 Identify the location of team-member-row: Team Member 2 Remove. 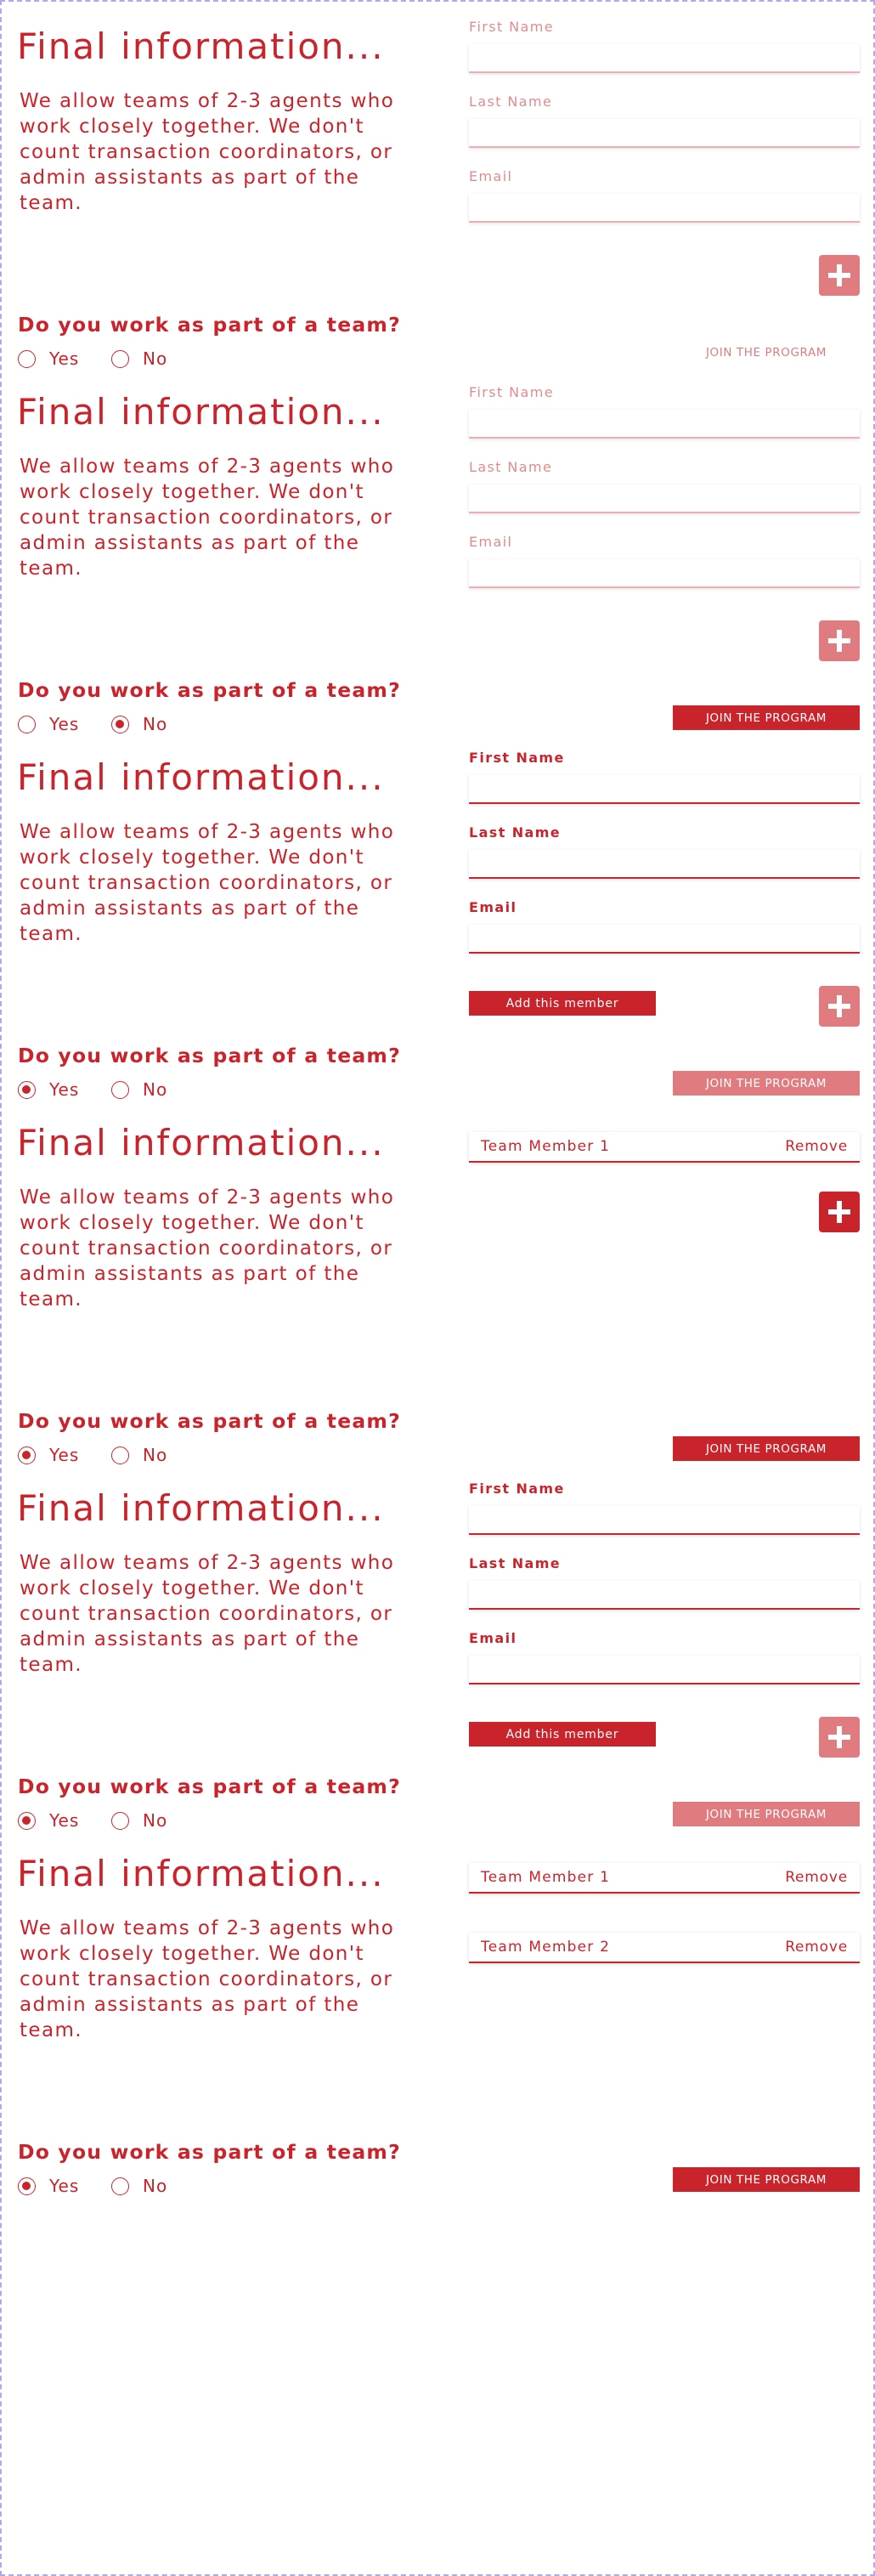
(664, 1948).